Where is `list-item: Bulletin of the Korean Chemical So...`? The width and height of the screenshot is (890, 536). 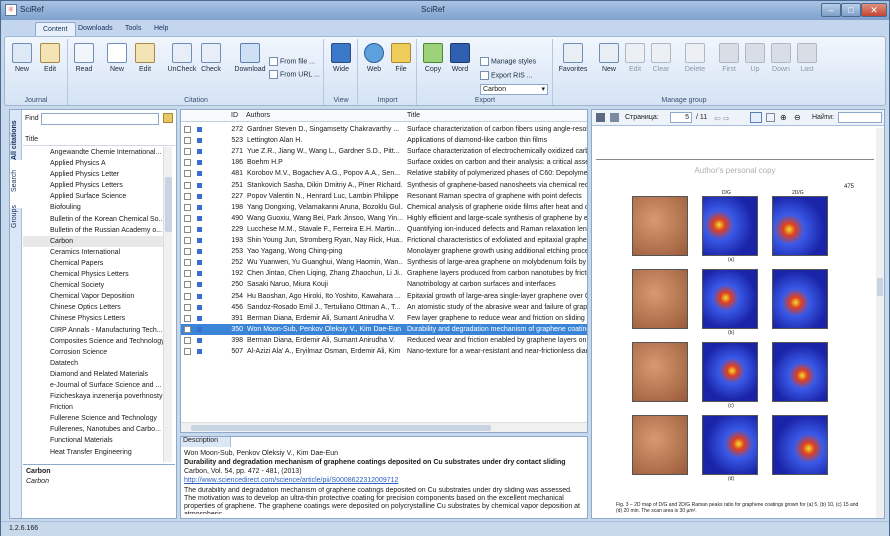
list-item: Bulletin of the Korean Chemical So... is located at coordinates (97, 219).